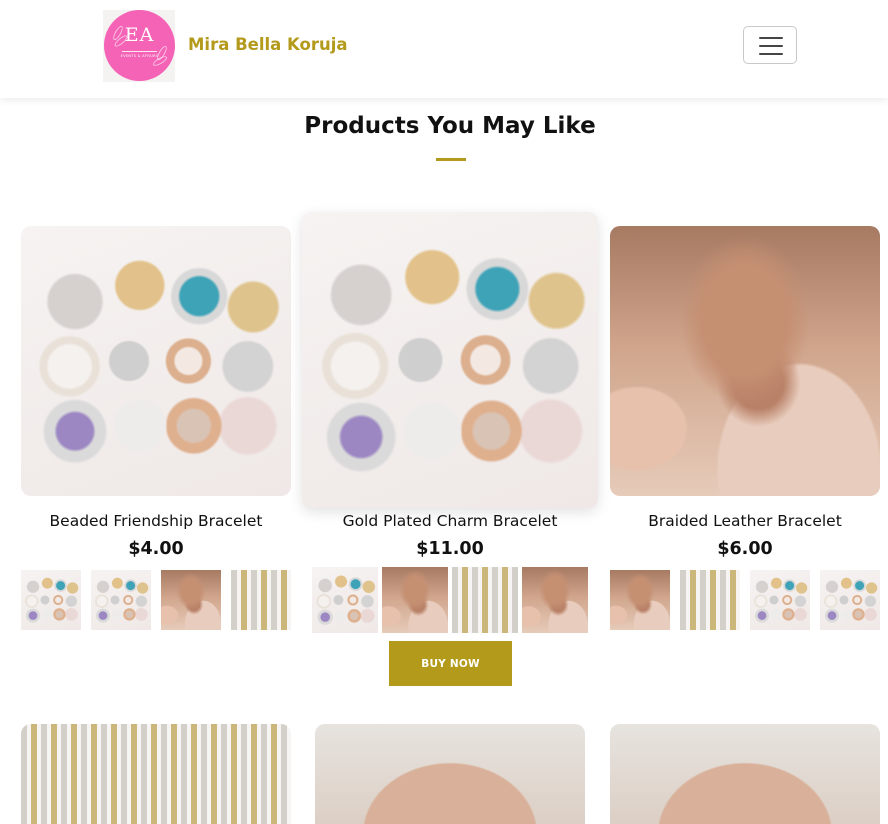  I want to click on logo-monogram: EA, so click(139, 35).